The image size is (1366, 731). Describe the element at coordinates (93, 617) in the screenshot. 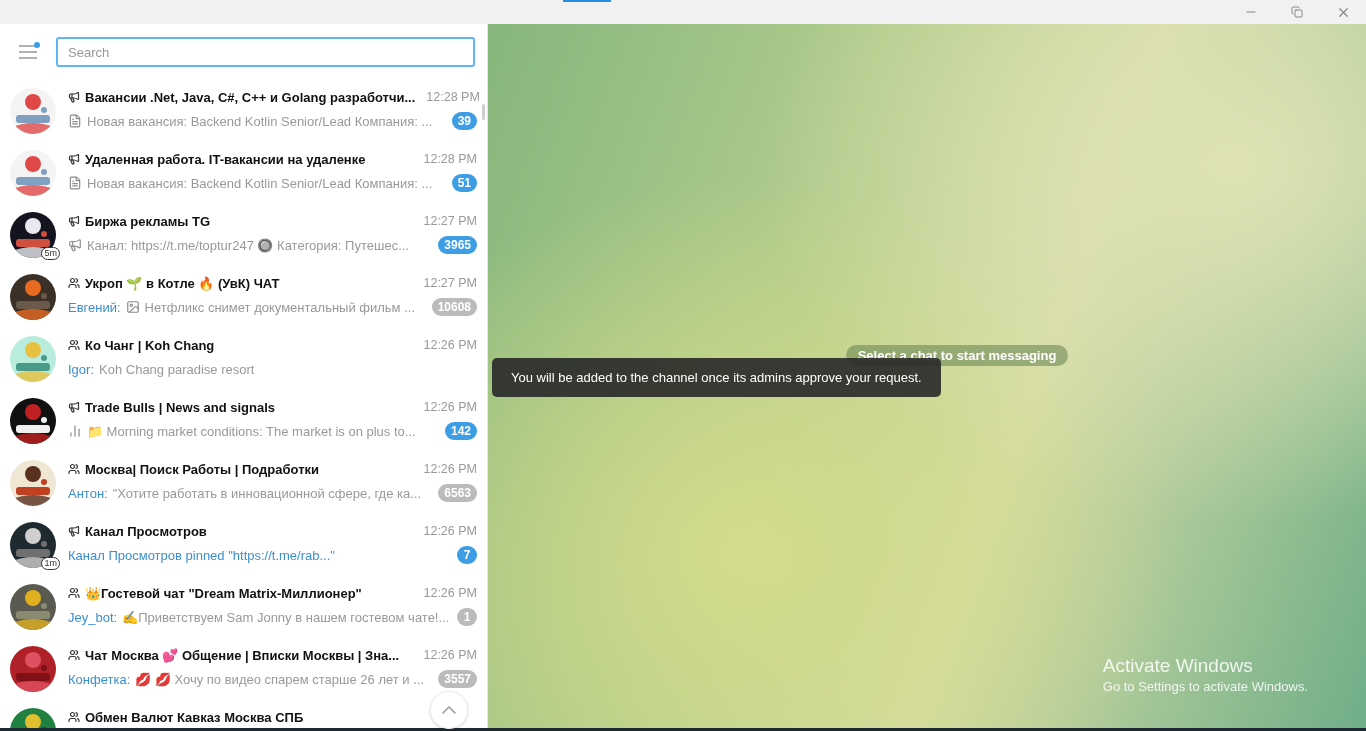

I see `sender-name: Jey_bot:` at that location.